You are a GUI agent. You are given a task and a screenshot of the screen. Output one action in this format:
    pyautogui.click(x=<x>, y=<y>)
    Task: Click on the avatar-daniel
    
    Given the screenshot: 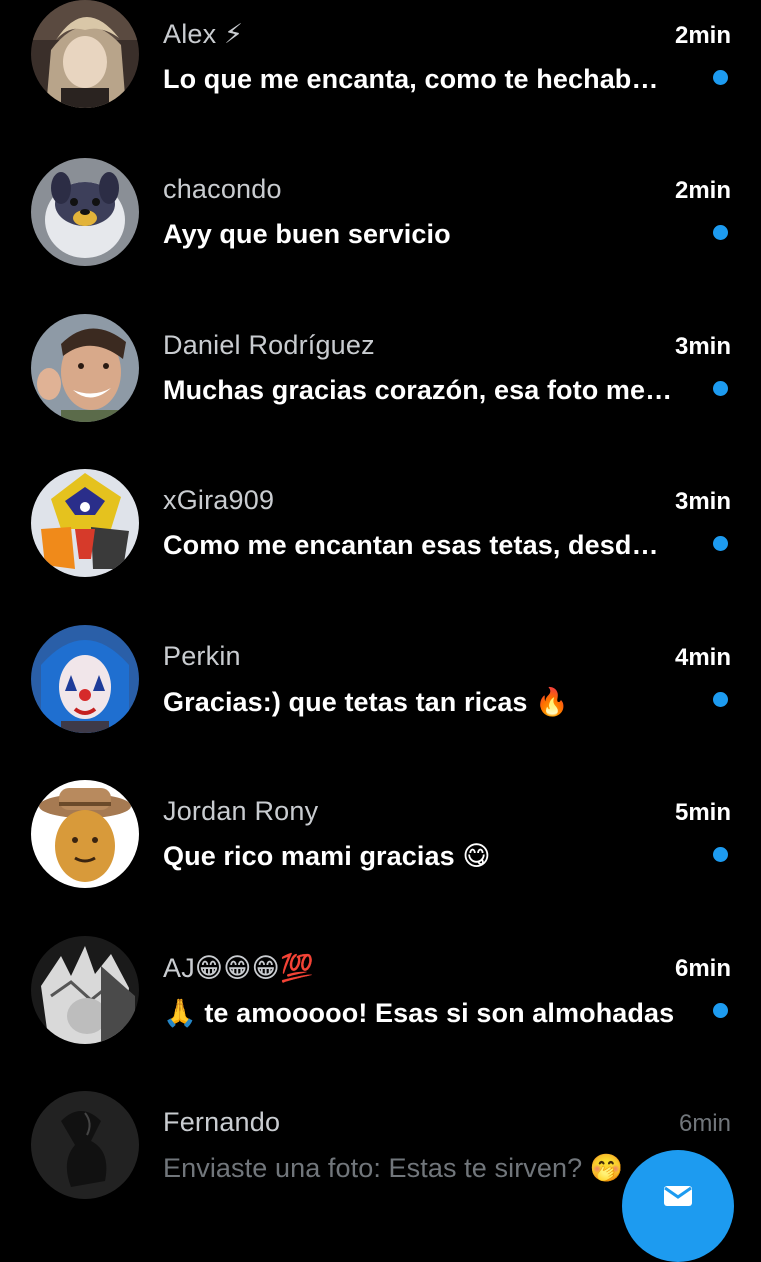 What is the action you would take?
    pyautogui.click(x=85, y=368)
    